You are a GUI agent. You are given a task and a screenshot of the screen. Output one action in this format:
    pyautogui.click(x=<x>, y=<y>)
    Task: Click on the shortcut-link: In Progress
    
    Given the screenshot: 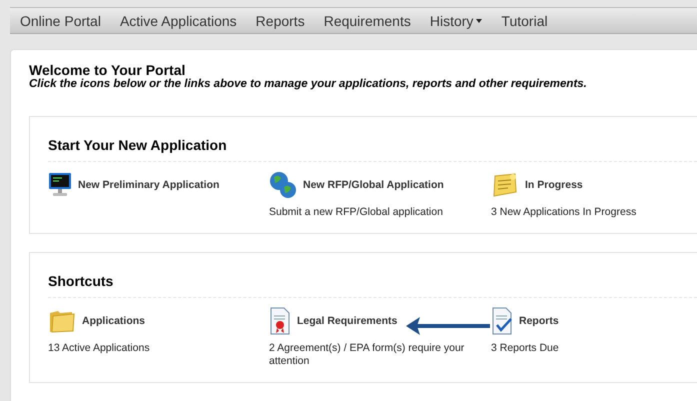 What is the action you would take?
    pyautogui.click(x=554, y=185)
    